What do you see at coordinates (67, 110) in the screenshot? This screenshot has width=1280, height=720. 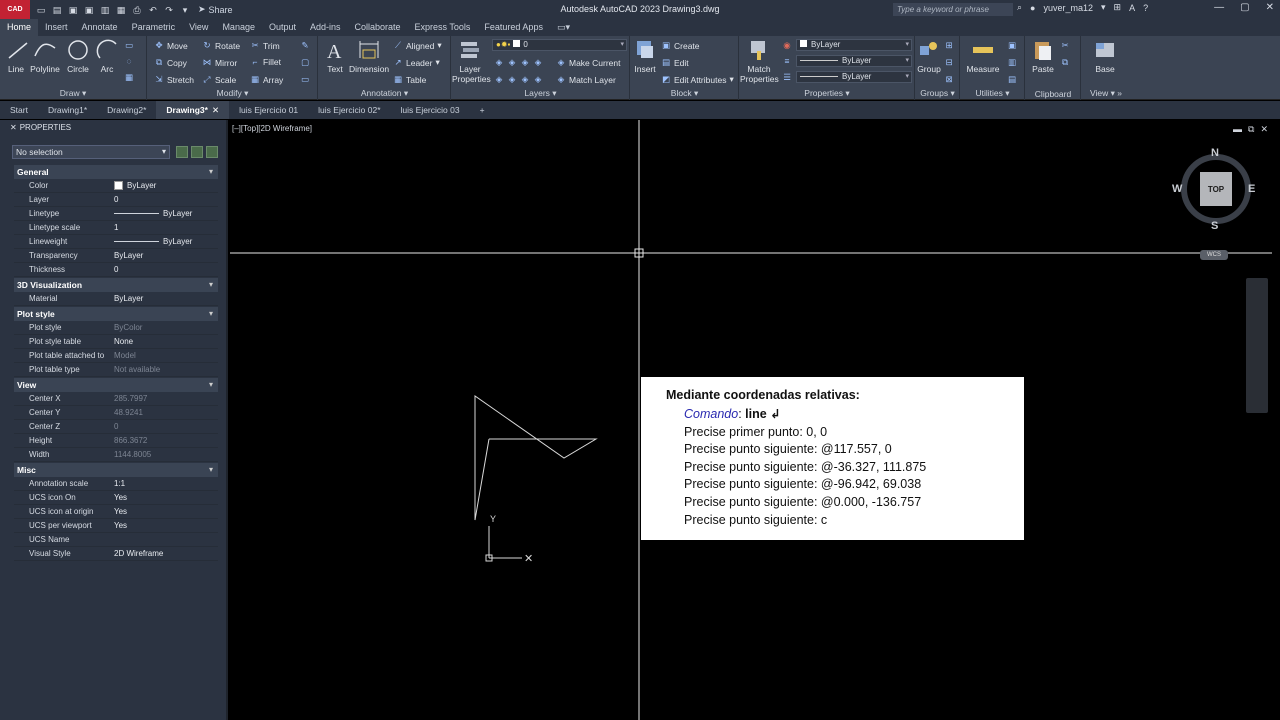 I see `doc-tab-1: Drawing1*` at bounding box center [67, 110].